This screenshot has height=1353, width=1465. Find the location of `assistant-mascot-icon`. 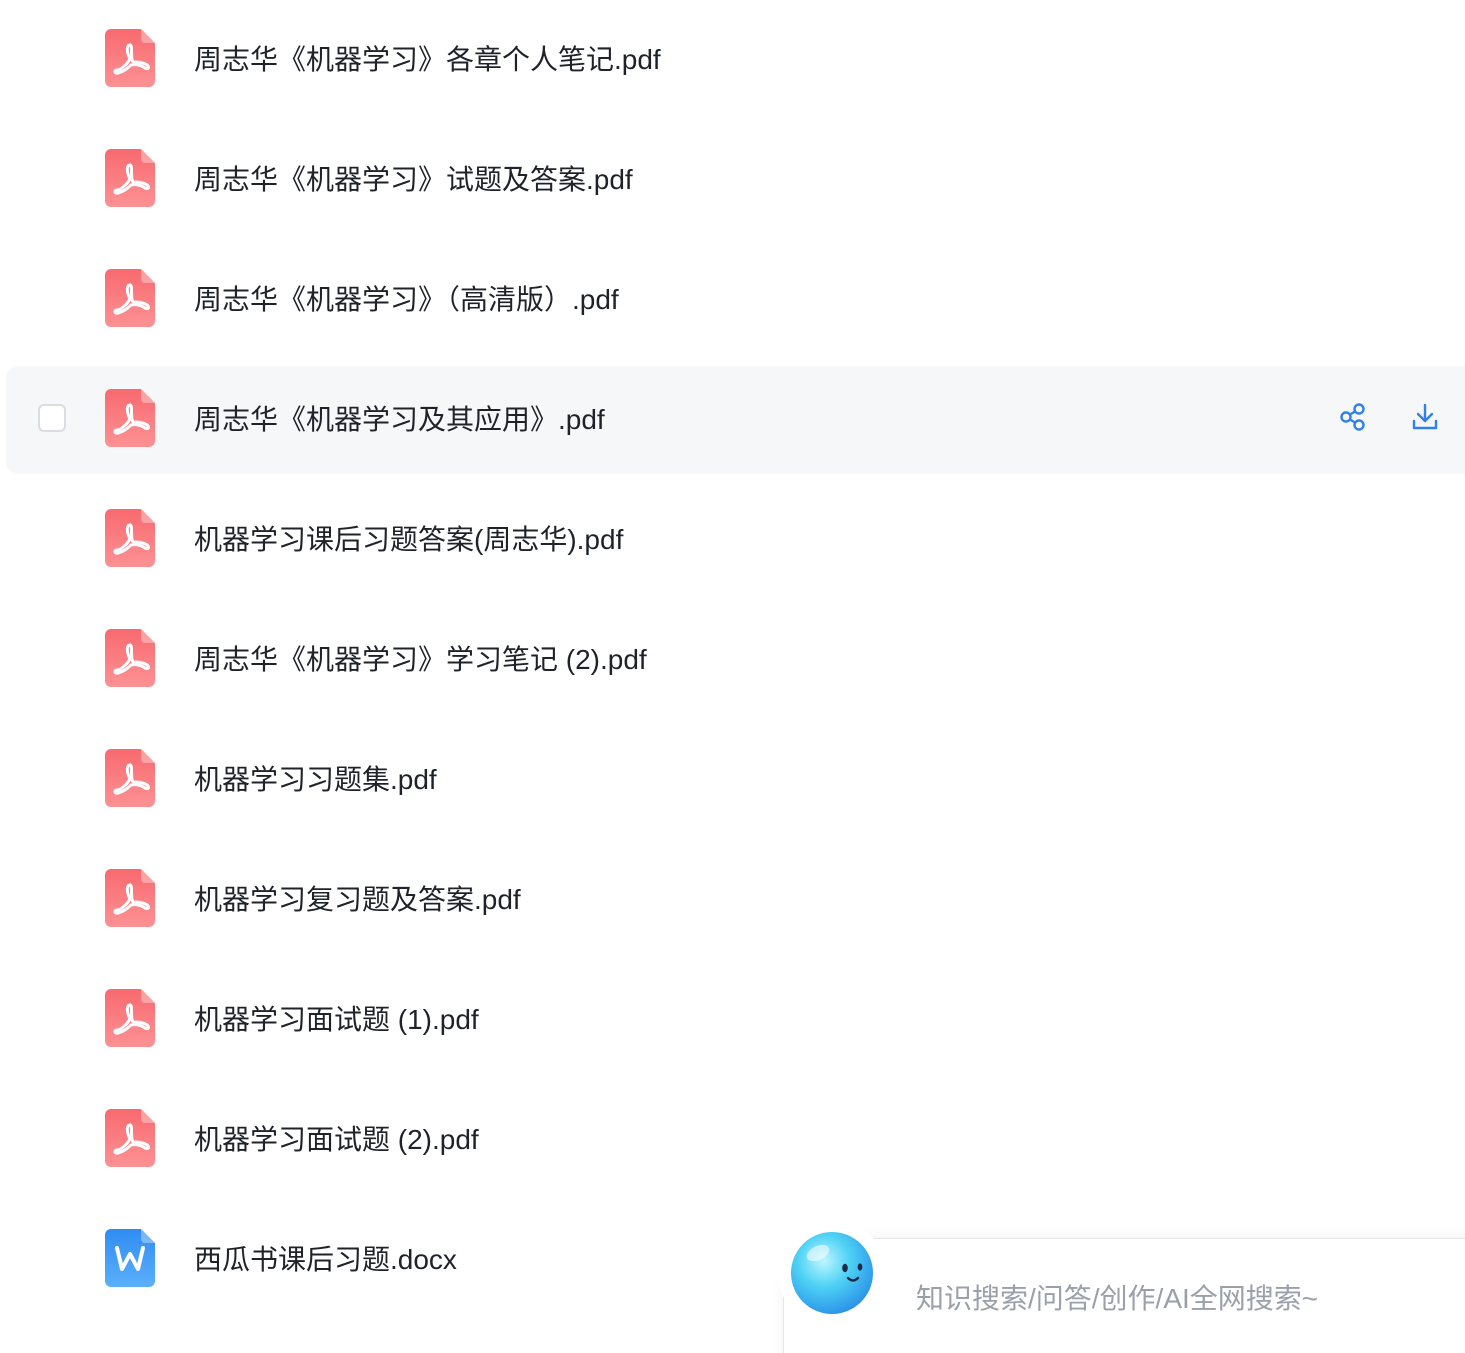

assistant-mascot-icon is located at coordinates (832, 1273).